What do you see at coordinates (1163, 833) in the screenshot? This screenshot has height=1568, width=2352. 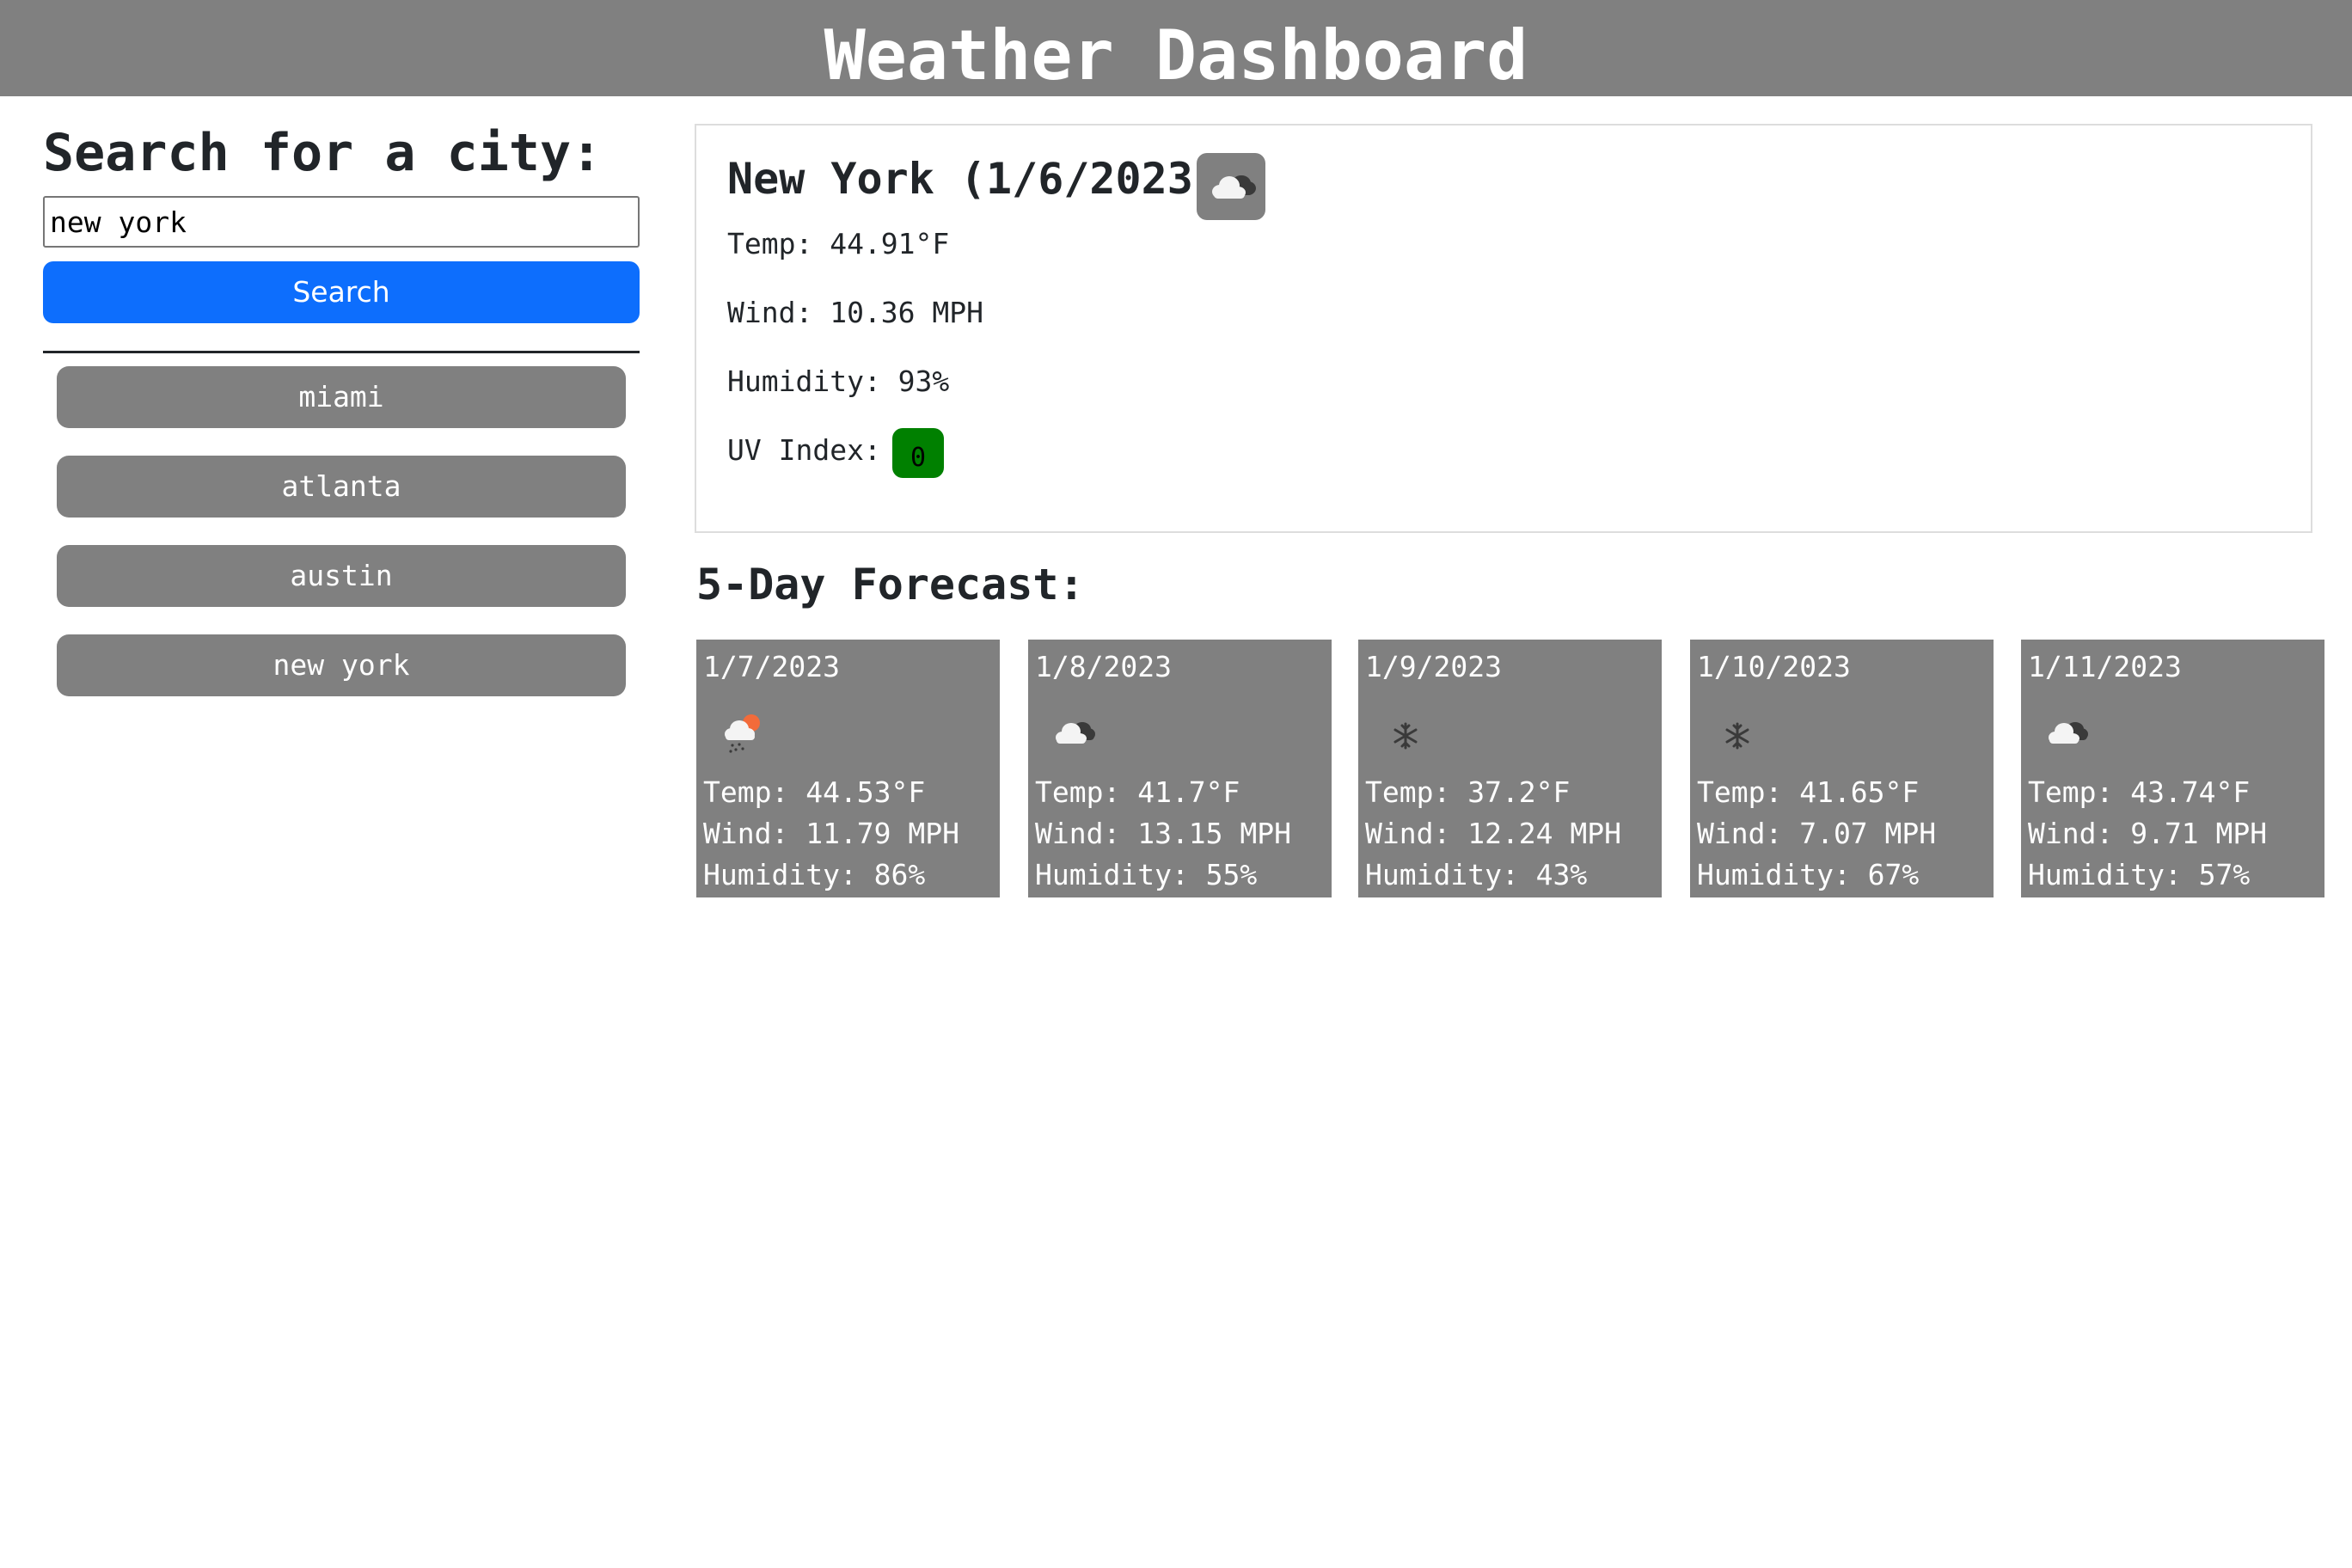 I see `forecast-wind: Wind: 13.15 MPH` at bounding box center [1163, 833].